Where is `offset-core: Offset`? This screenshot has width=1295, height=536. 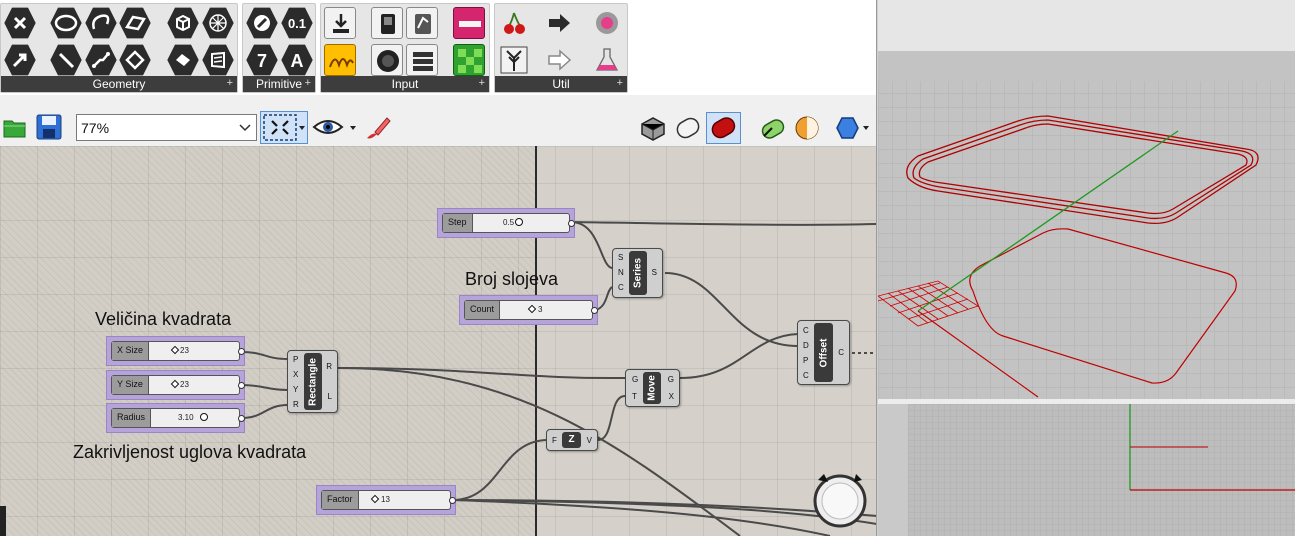 offset-core: Offset is located at coordinates (823, 352).